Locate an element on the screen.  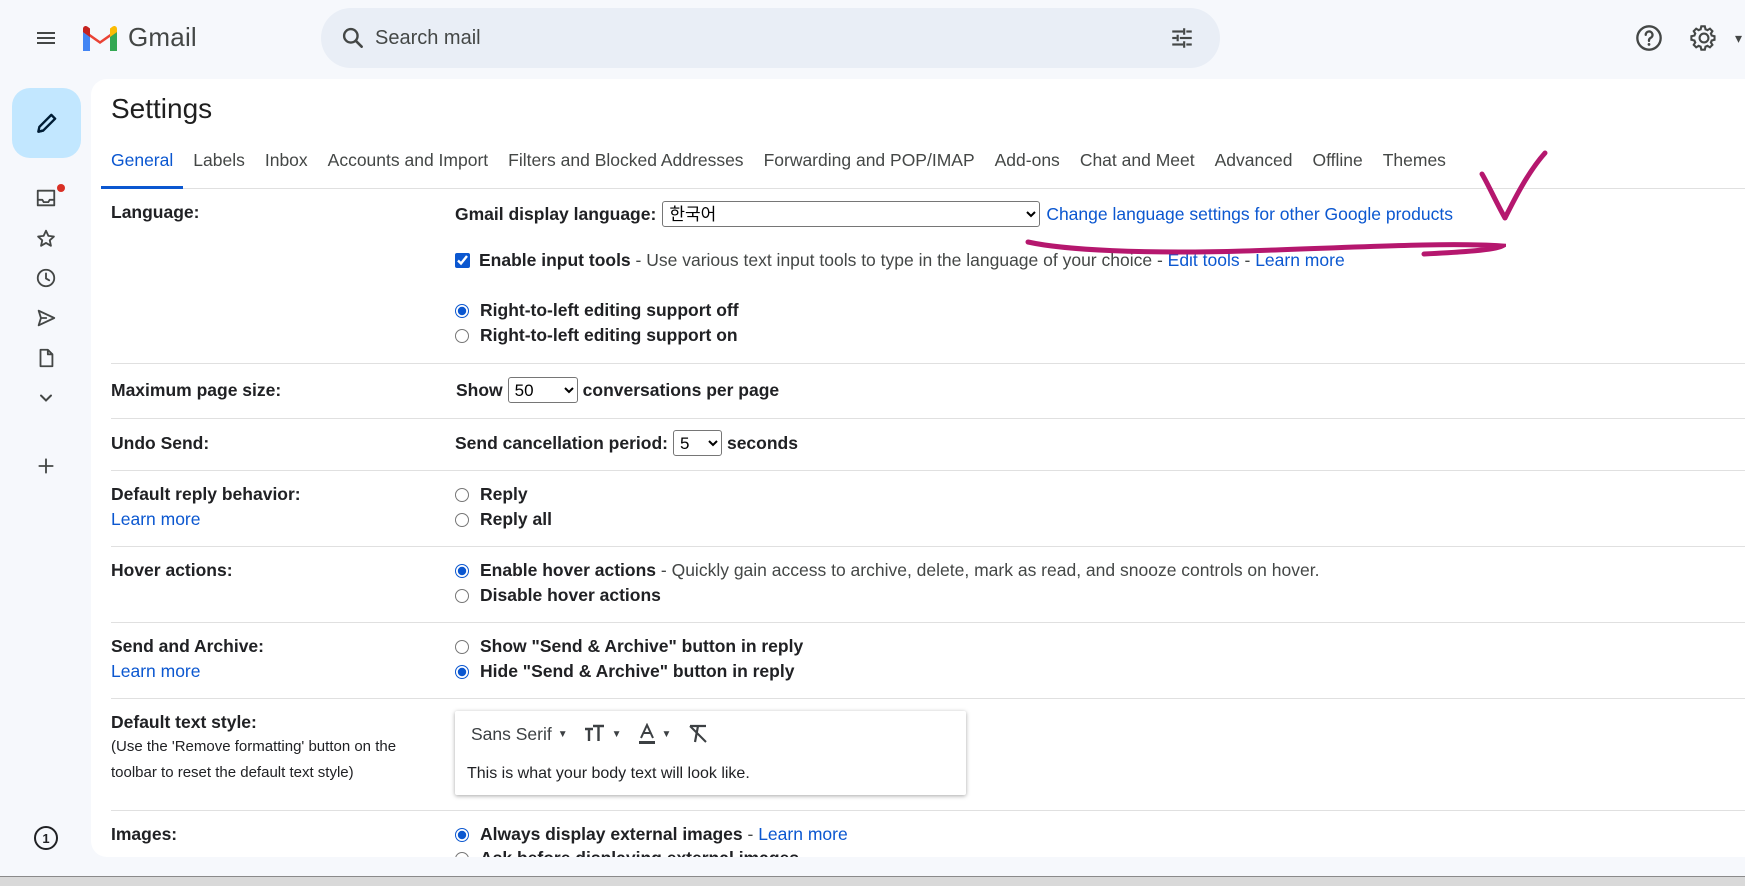
page-size-select: 50 is located at coordinates (542, 390).